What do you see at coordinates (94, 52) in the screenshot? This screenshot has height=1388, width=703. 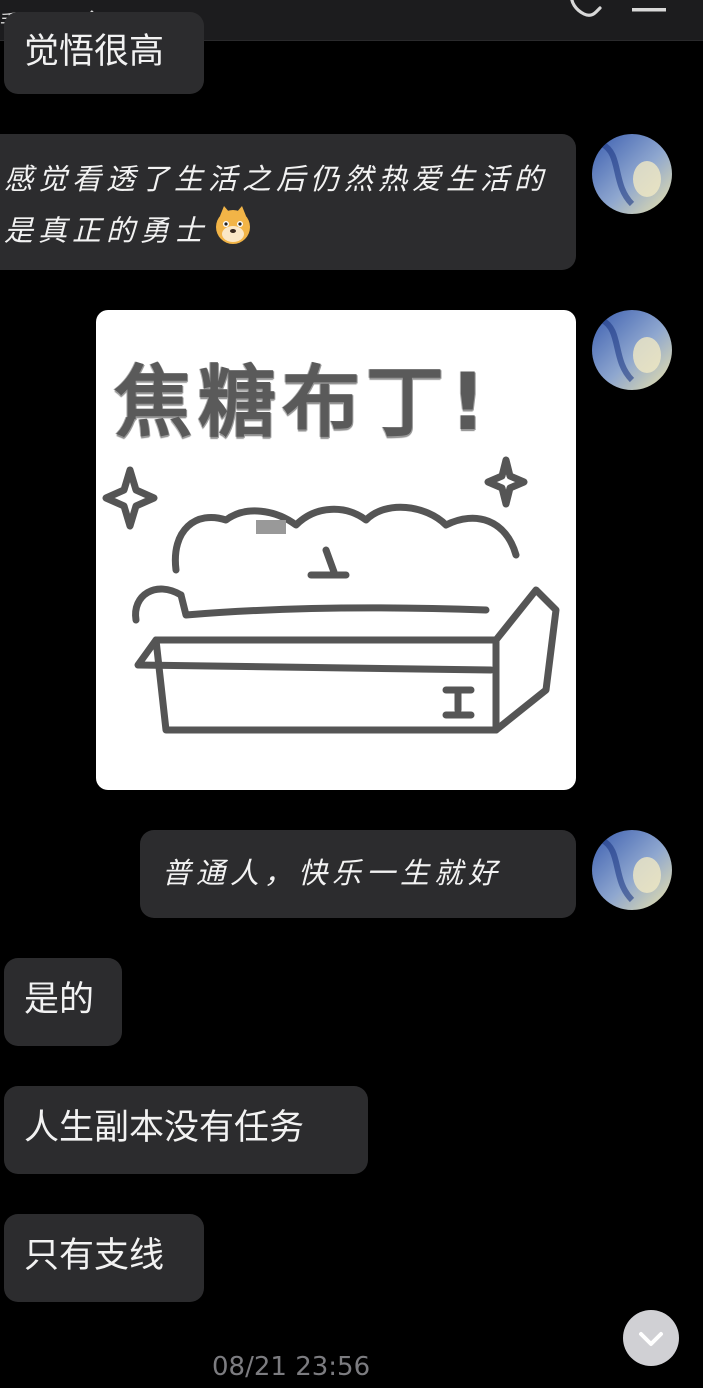 I see `message-text: 觉悟很高` at bounding box center [94, 52].